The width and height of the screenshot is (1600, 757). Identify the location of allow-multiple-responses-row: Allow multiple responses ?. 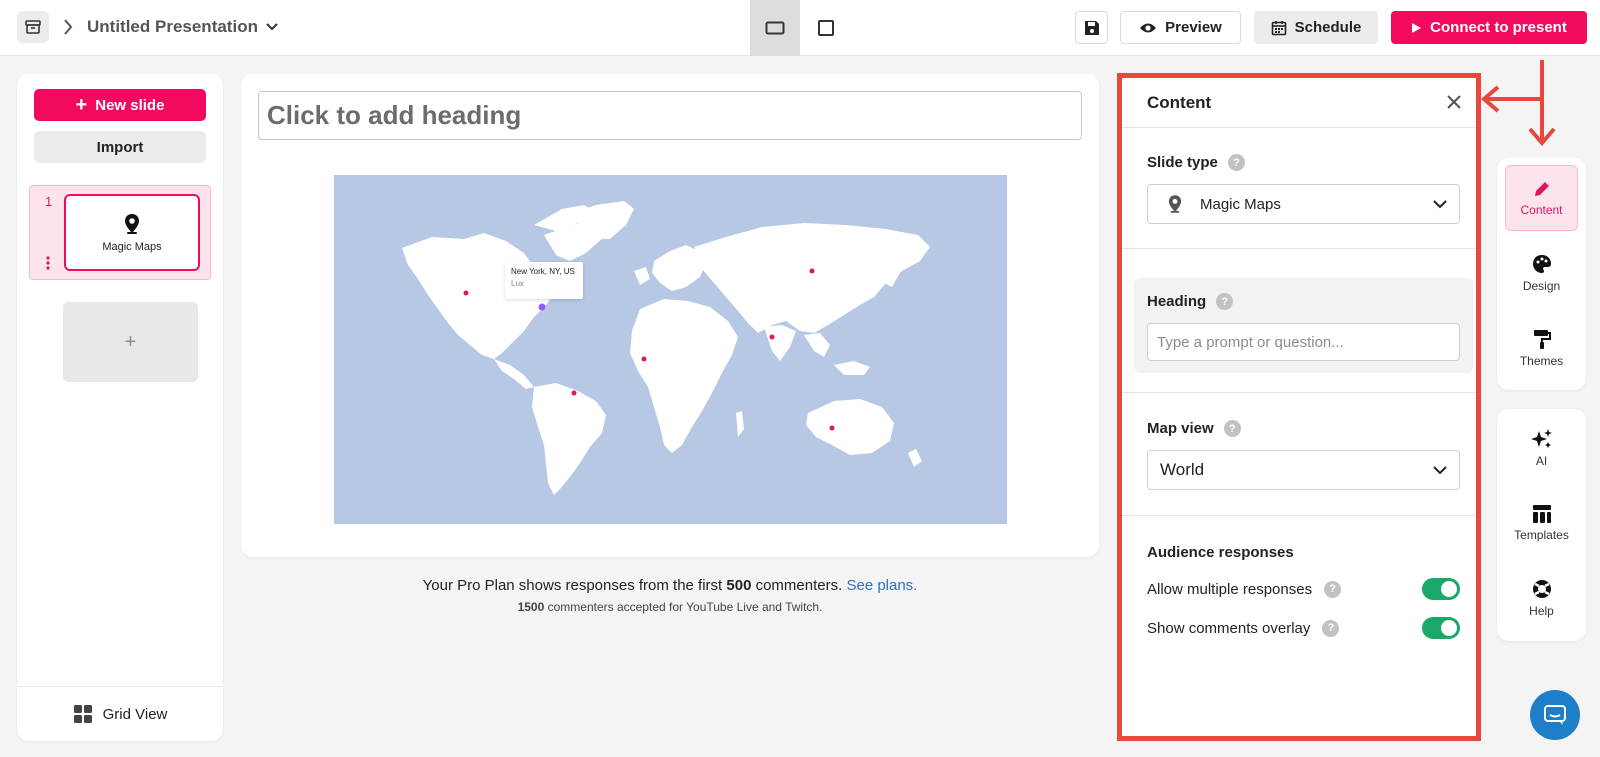
(1303, 589).